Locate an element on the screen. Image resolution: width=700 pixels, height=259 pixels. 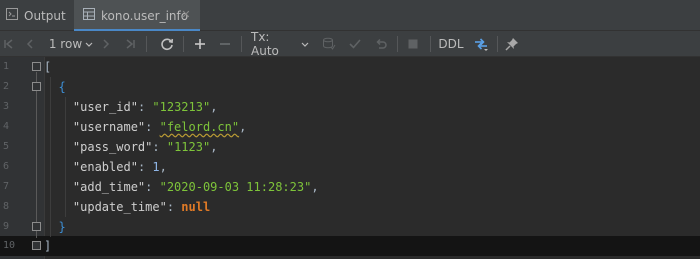
ddl-label: DDL is located at coordinates (451, 44).